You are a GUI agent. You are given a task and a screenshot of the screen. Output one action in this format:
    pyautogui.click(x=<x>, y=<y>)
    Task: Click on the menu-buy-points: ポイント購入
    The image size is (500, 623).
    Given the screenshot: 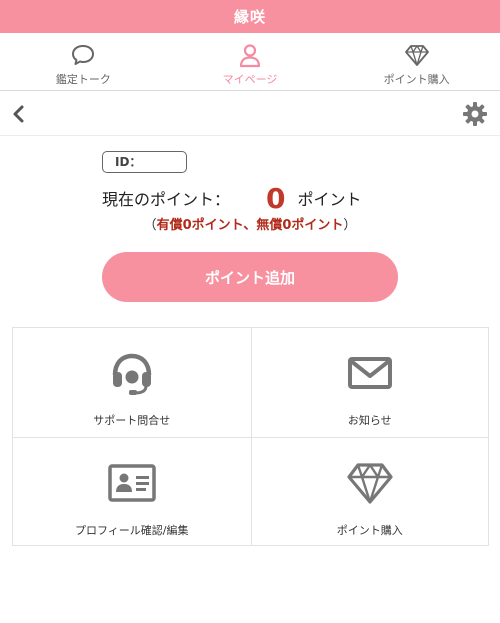 What is the action you would take?
    pyautogui.click(x=369, y=490)
    